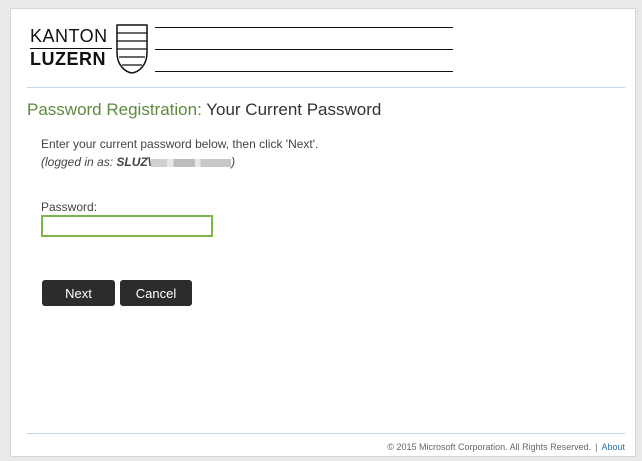 The image size is (642, 461). What do you see at coordinates (114, 109) in the screenshot?
I see `page-title-prefix: Password Registration:` at bounding box center [114, 109].